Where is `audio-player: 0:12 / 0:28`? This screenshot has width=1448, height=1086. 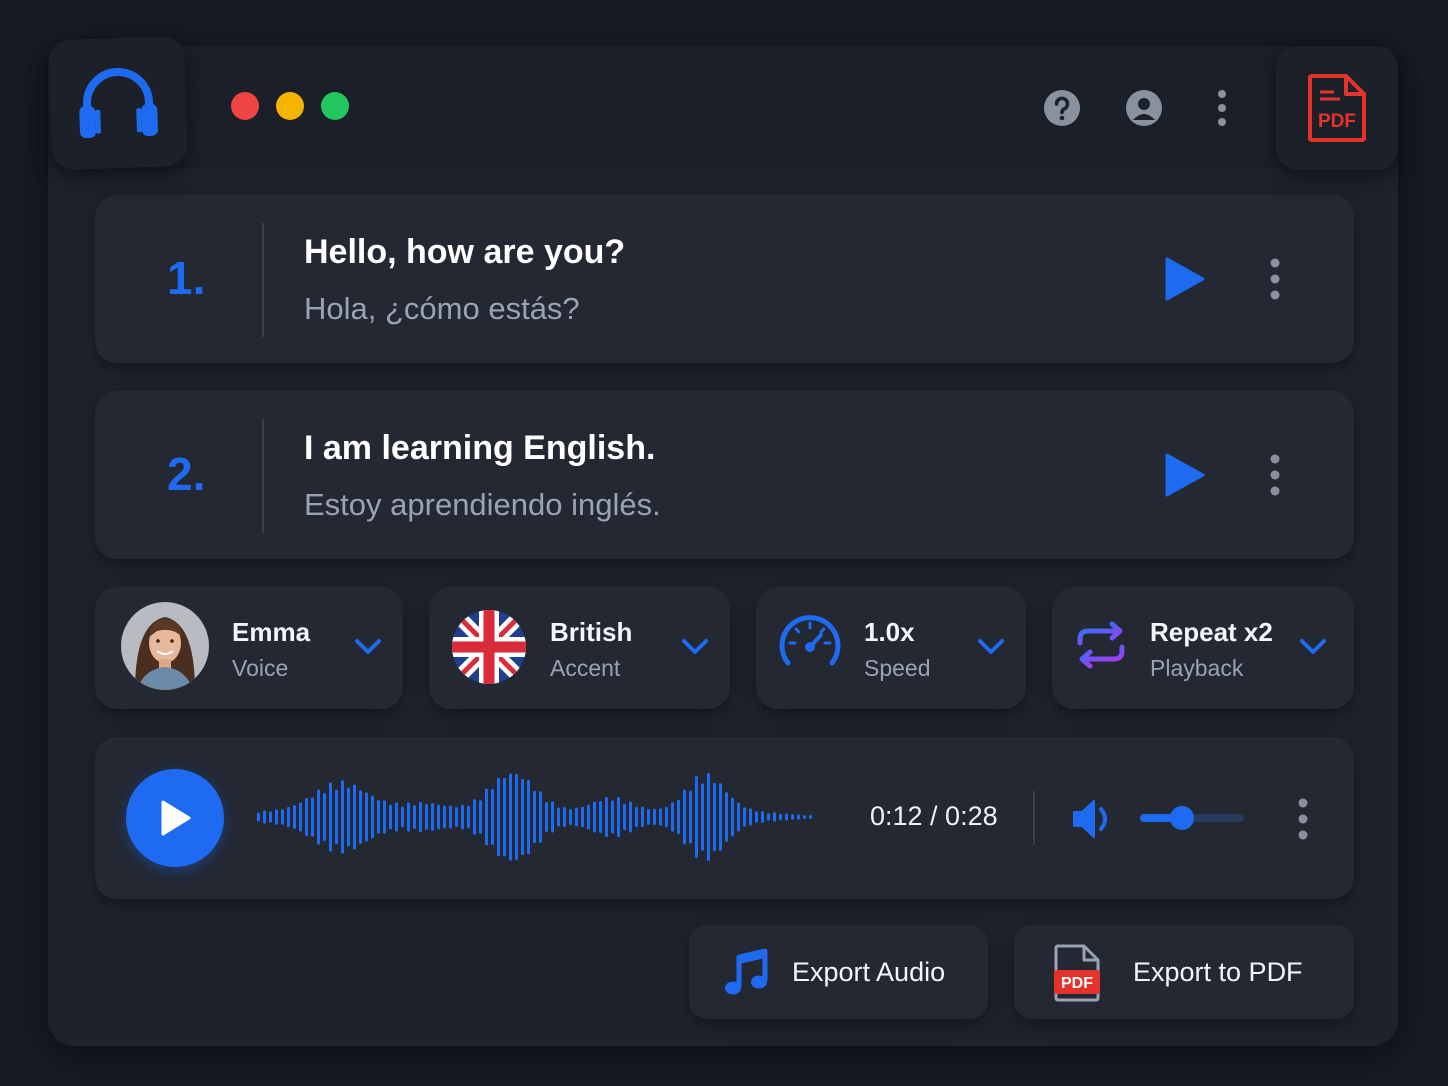
audio-player: 0:12 / 0:28 is located at coordinates (724, 818).